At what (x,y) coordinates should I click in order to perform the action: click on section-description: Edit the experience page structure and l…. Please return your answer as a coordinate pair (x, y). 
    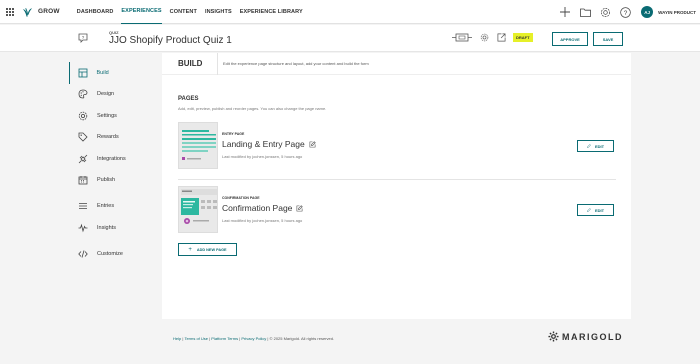
    Looking at the image, I should click on (296, 63).